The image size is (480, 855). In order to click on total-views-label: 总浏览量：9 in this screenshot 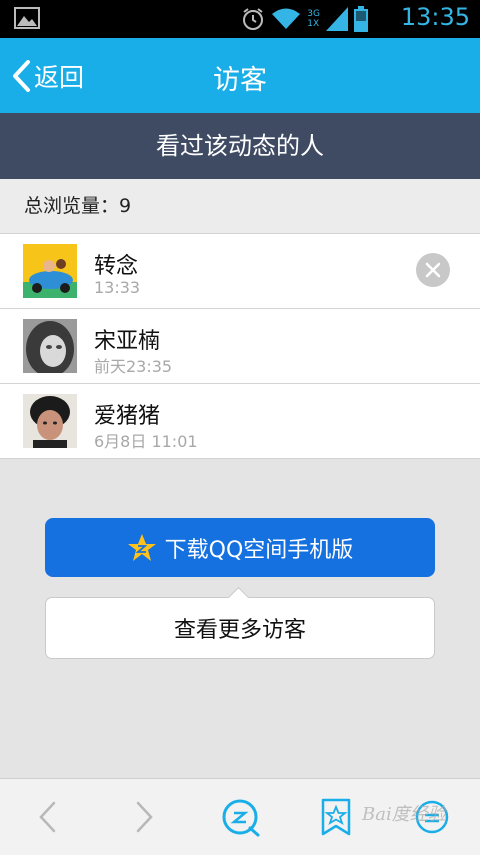, I will do `click(78, 206)`.